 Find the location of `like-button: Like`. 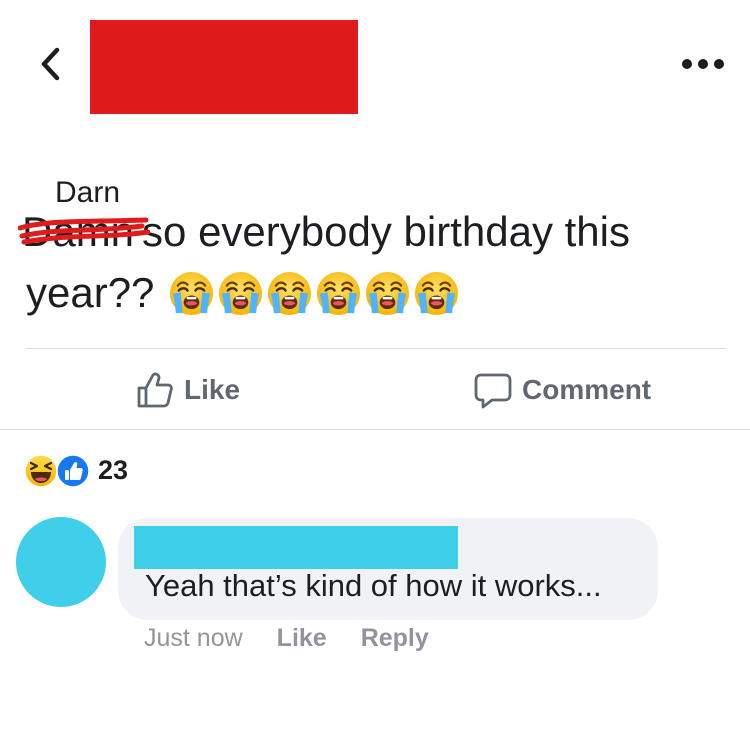

like-button: Like is located at coordinates (188, 390).